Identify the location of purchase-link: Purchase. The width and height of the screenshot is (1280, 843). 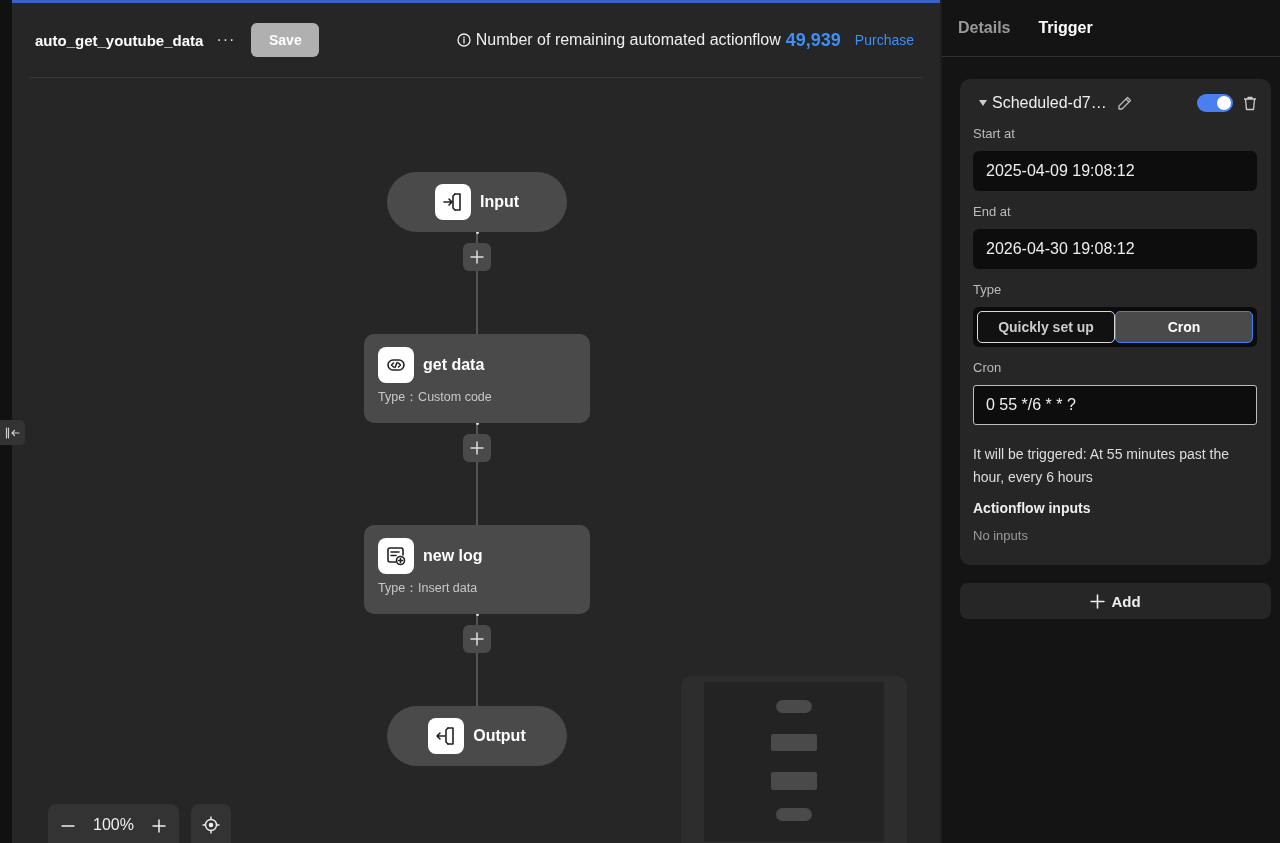
(884, 40).